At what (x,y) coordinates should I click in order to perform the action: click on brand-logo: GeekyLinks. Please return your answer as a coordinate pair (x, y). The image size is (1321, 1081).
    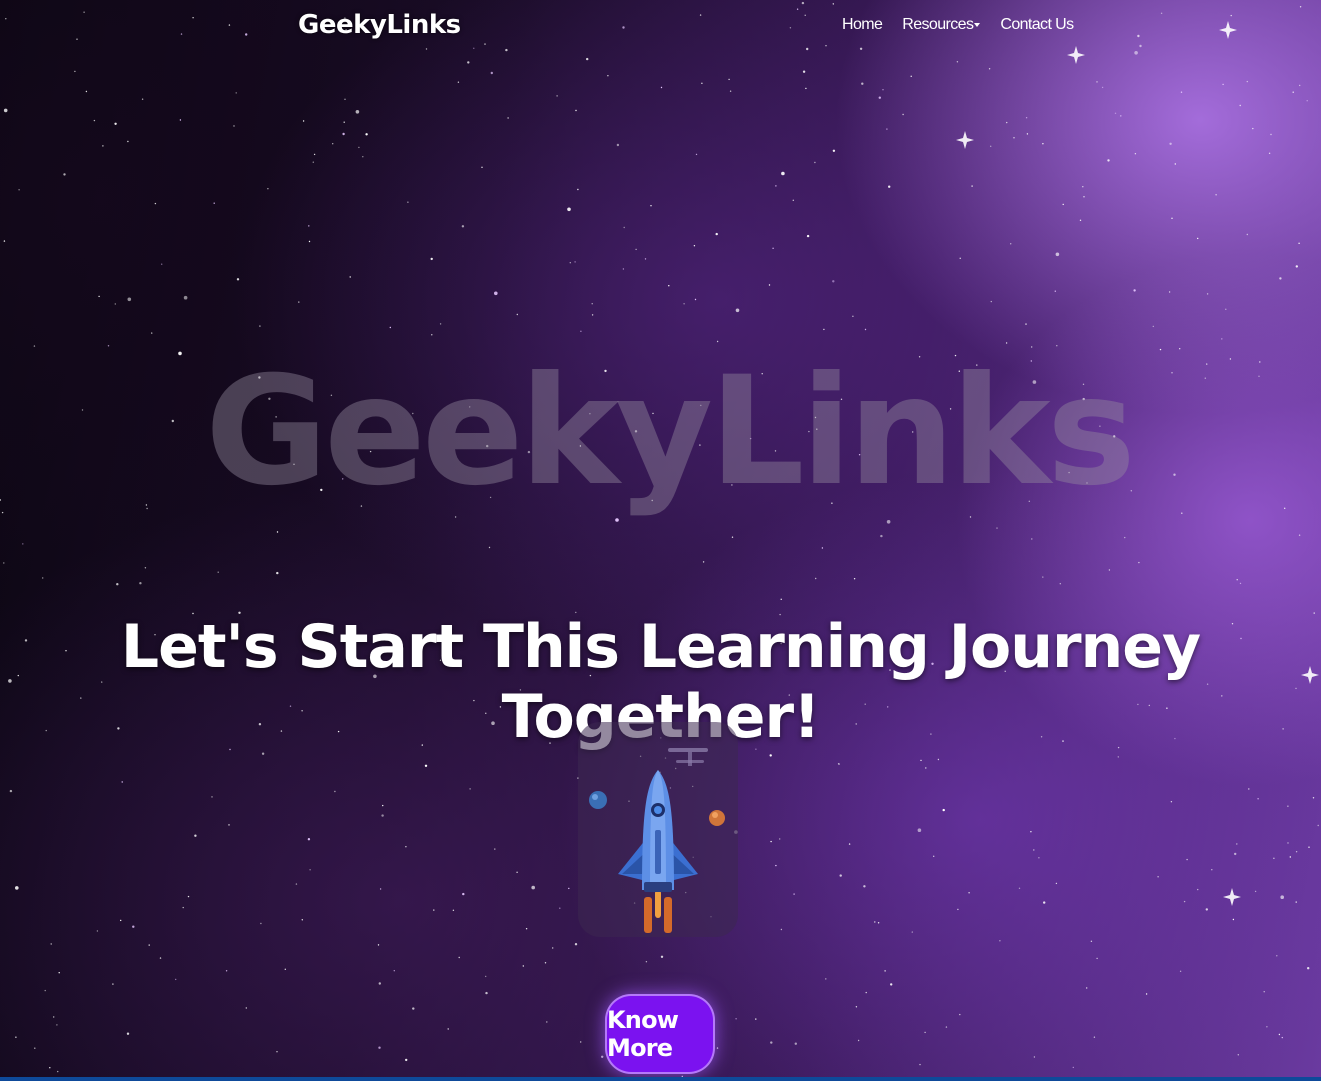
    Looking at the image, I should click on (379, 25).